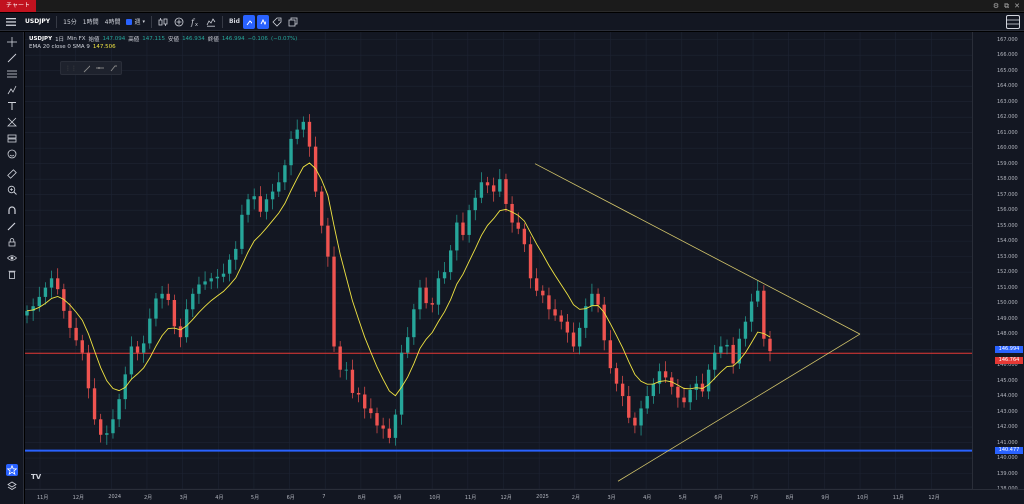 The image size is (1024, 504). I want to click on trash-icon, so click(12, 274).